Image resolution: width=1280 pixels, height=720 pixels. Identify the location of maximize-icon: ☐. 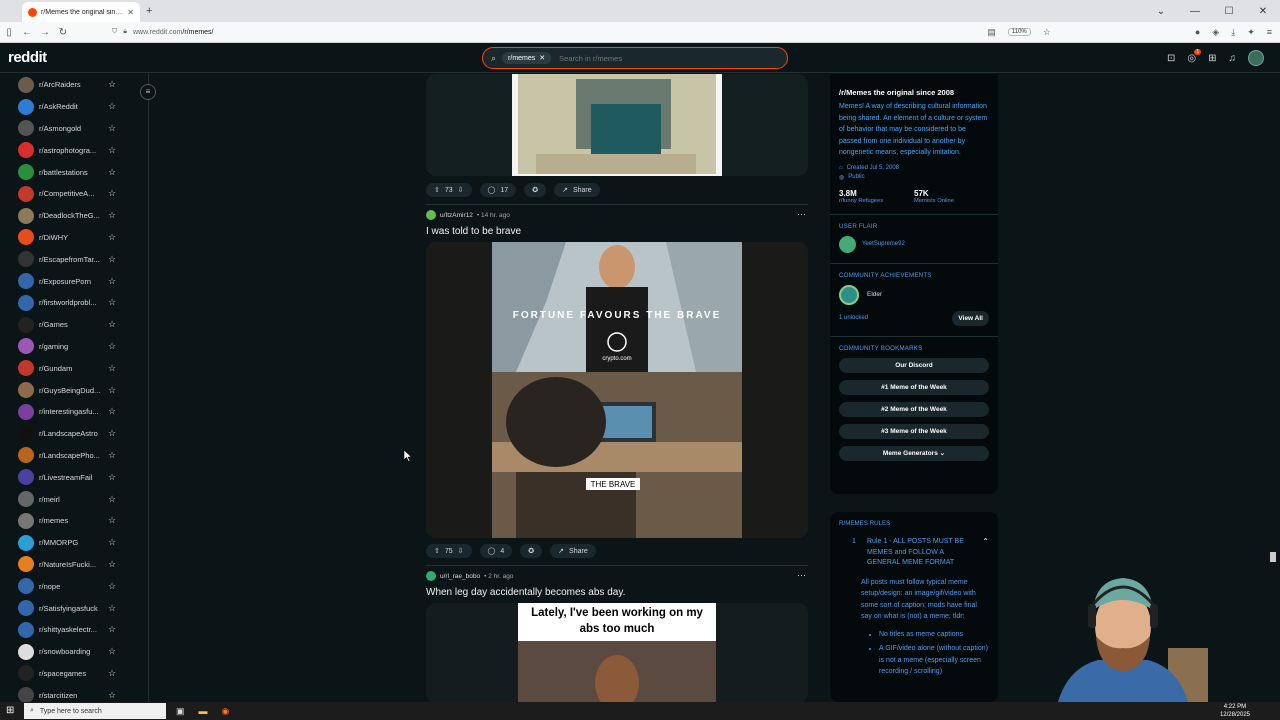
(1229, 11).